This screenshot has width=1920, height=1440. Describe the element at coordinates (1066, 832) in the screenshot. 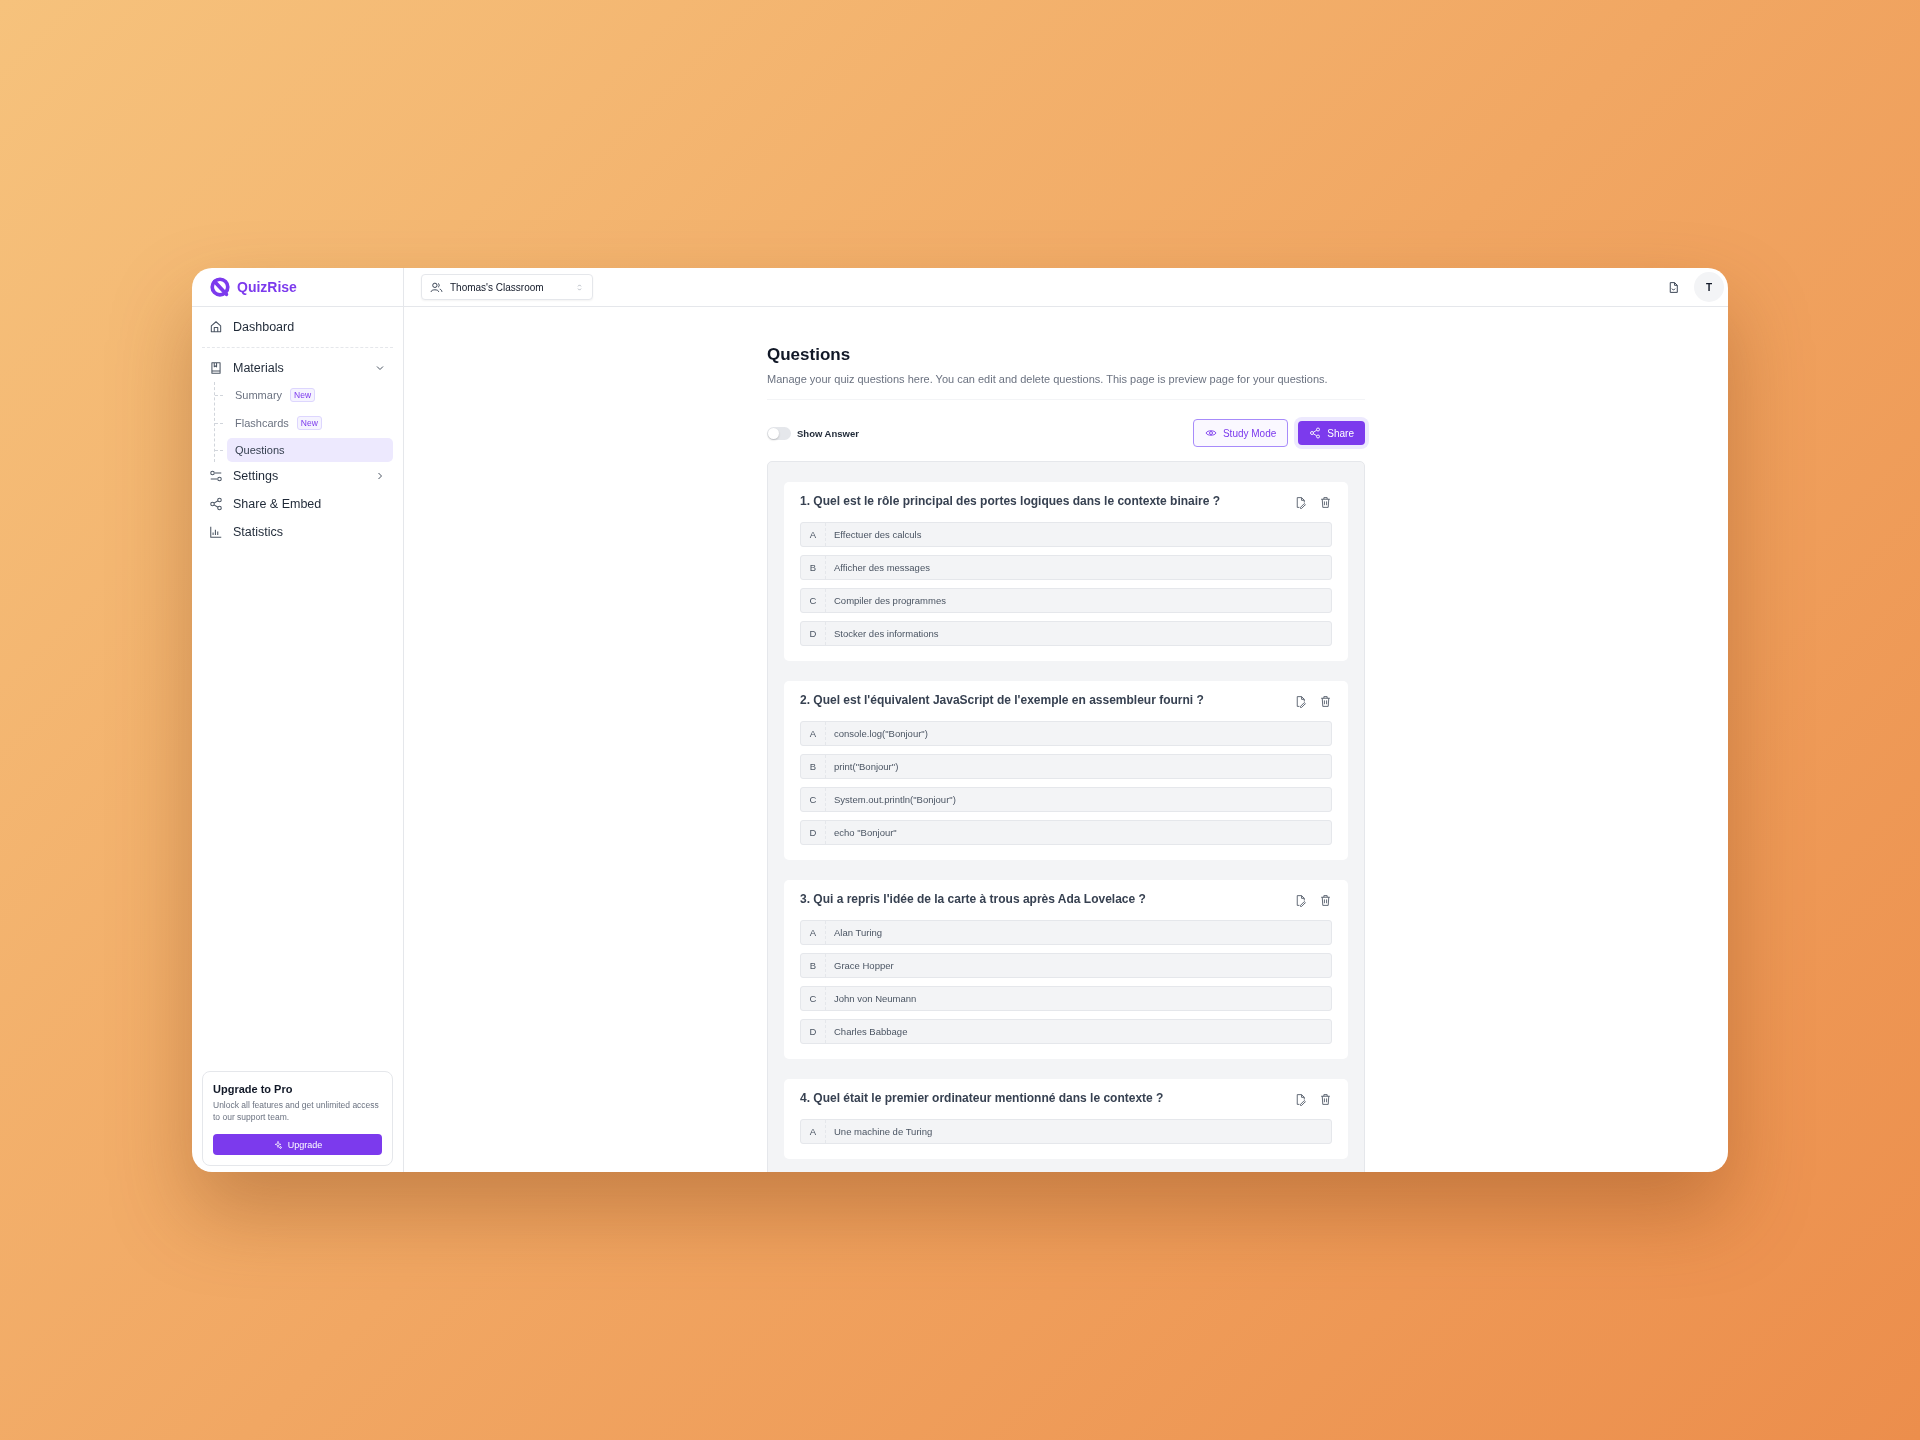

I see `answer-option: D echo "Bonjour"` at that location.